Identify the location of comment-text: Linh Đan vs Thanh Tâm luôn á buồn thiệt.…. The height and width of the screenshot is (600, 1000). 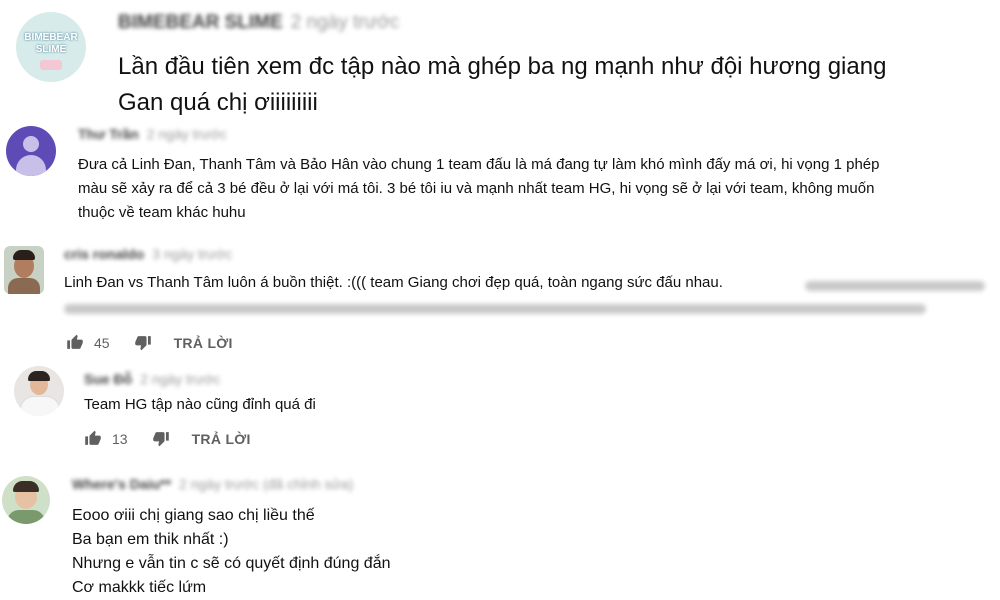
(393, 283).